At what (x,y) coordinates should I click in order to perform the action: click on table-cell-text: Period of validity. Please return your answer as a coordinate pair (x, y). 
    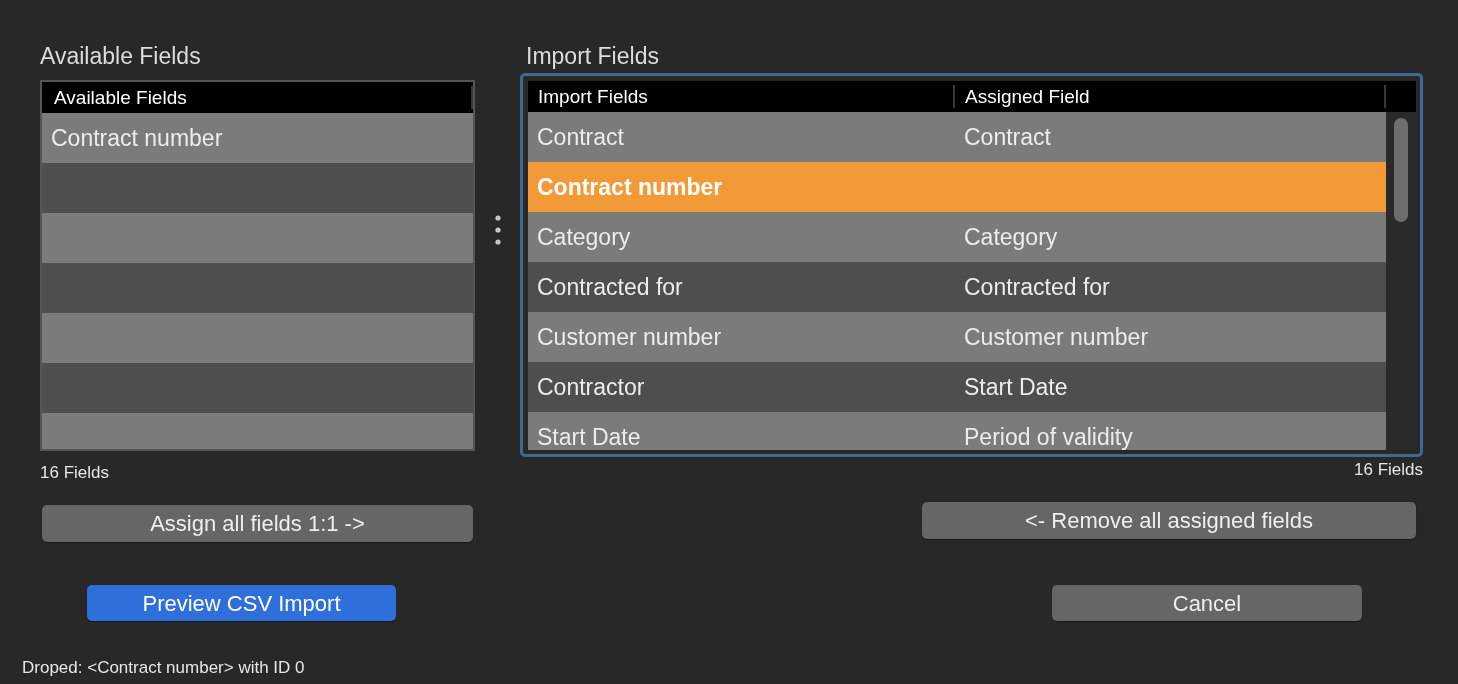
    Looking at the image, I should click on (1048, 436).